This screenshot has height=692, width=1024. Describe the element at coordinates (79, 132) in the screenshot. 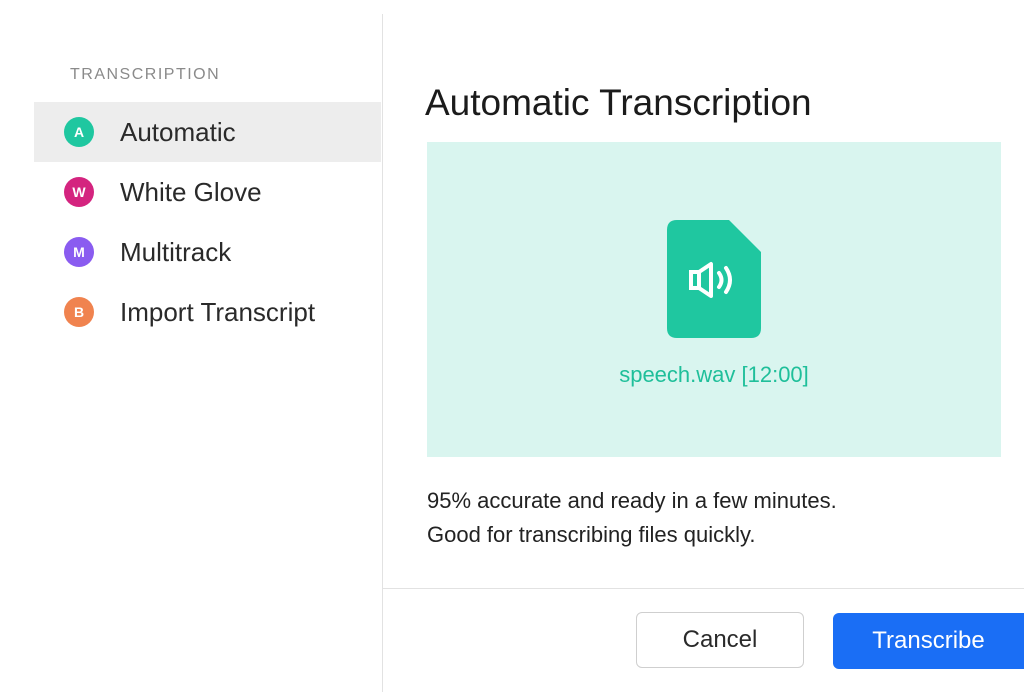

I see `automatic-badge-icon: A` at that location.